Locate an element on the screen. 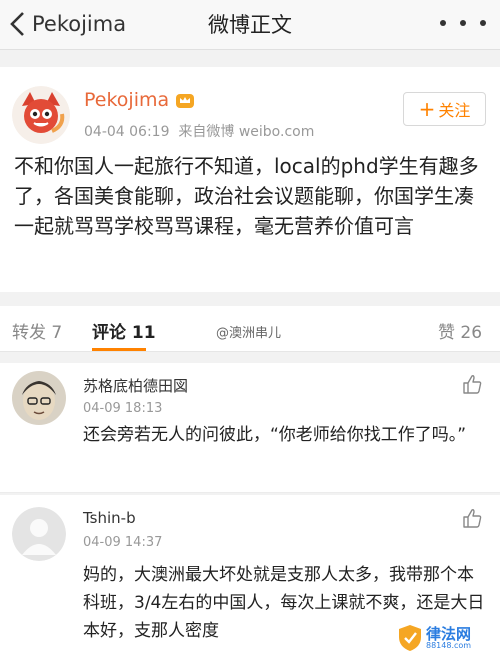 The image size is (500, 661). follow-label: 关注 is located at coordinates (454, 110).